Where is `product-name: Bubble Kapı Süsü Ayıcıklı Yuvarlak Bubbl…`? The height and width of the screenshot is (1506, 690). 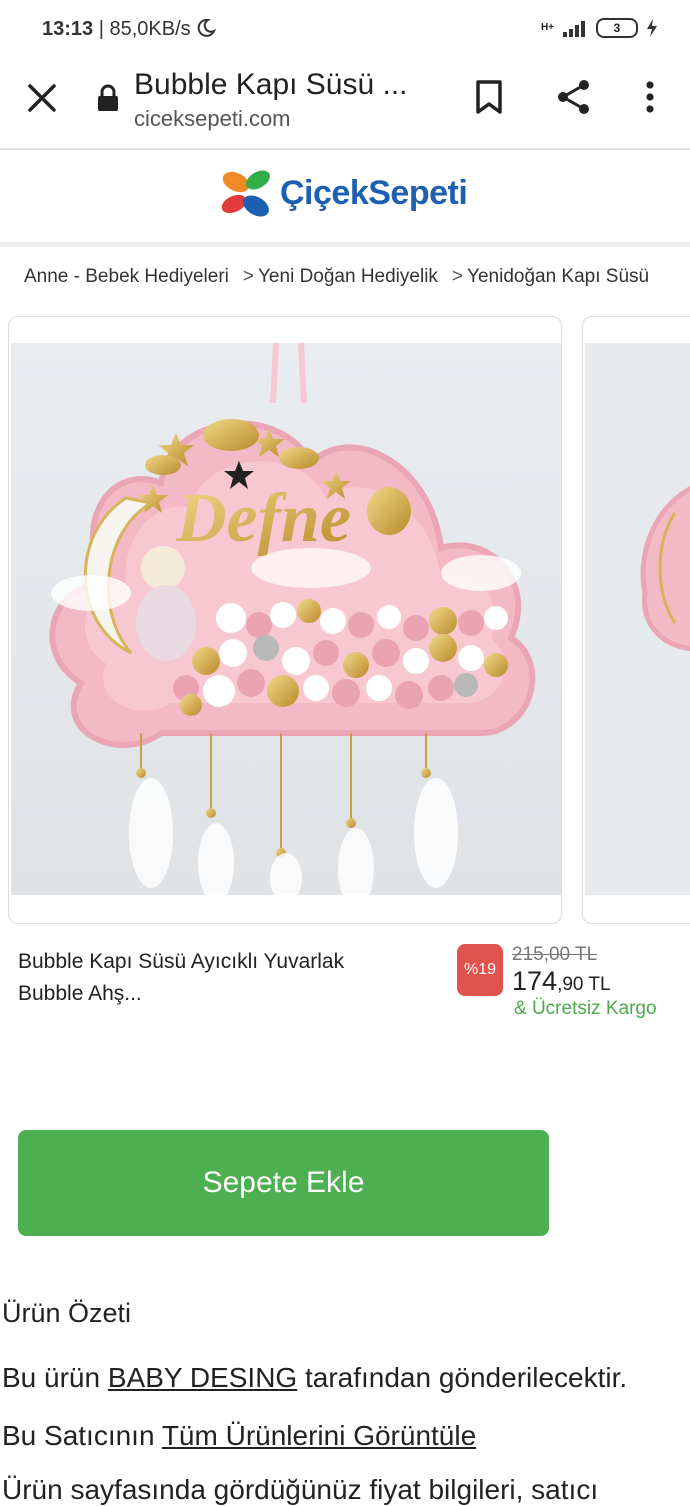
product-name: Bubble Kapı Süsü Ayıcıklı Yuvarlak Bubbl… is located at coordinates (218, 978).